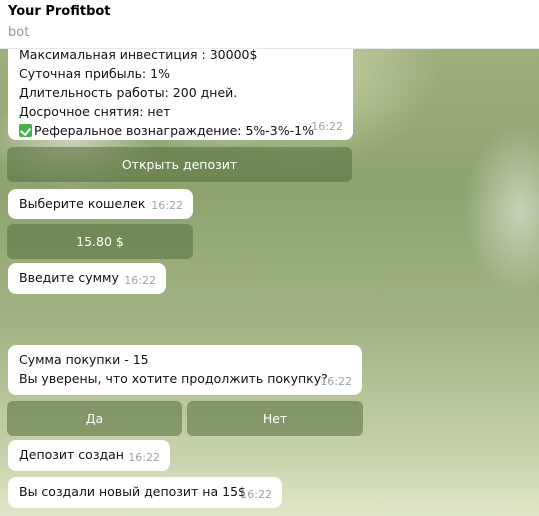 This screenshot has height=516, width=539. I want to click on deposit-max-investment: Максимальная инвестиция : 30000$, so click(138, 55).